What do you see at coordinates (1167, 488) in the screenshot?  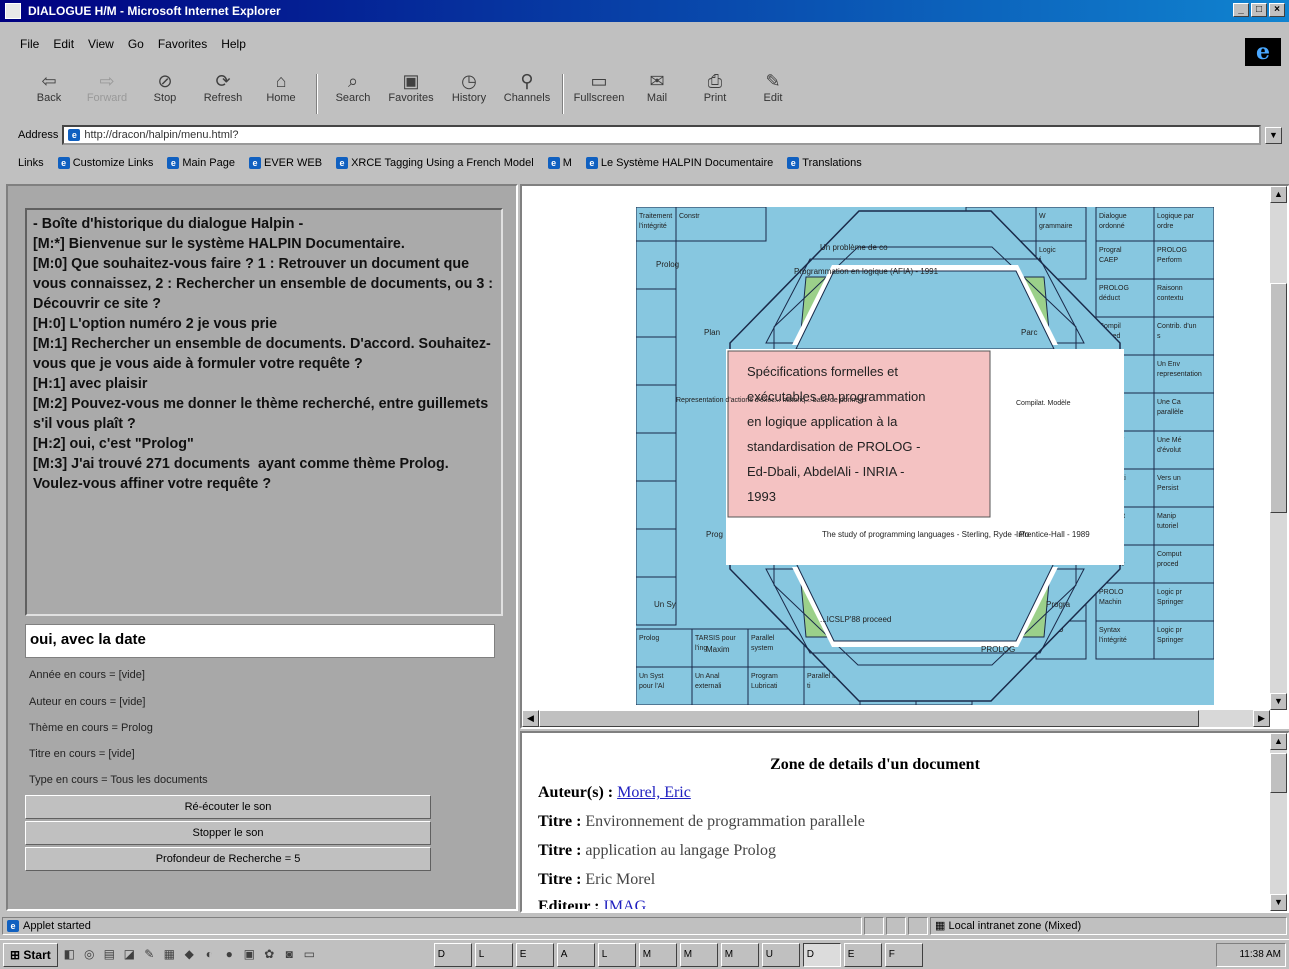 I see `map-doc-cell-label: Persist` at bounding box center [1167, 488].